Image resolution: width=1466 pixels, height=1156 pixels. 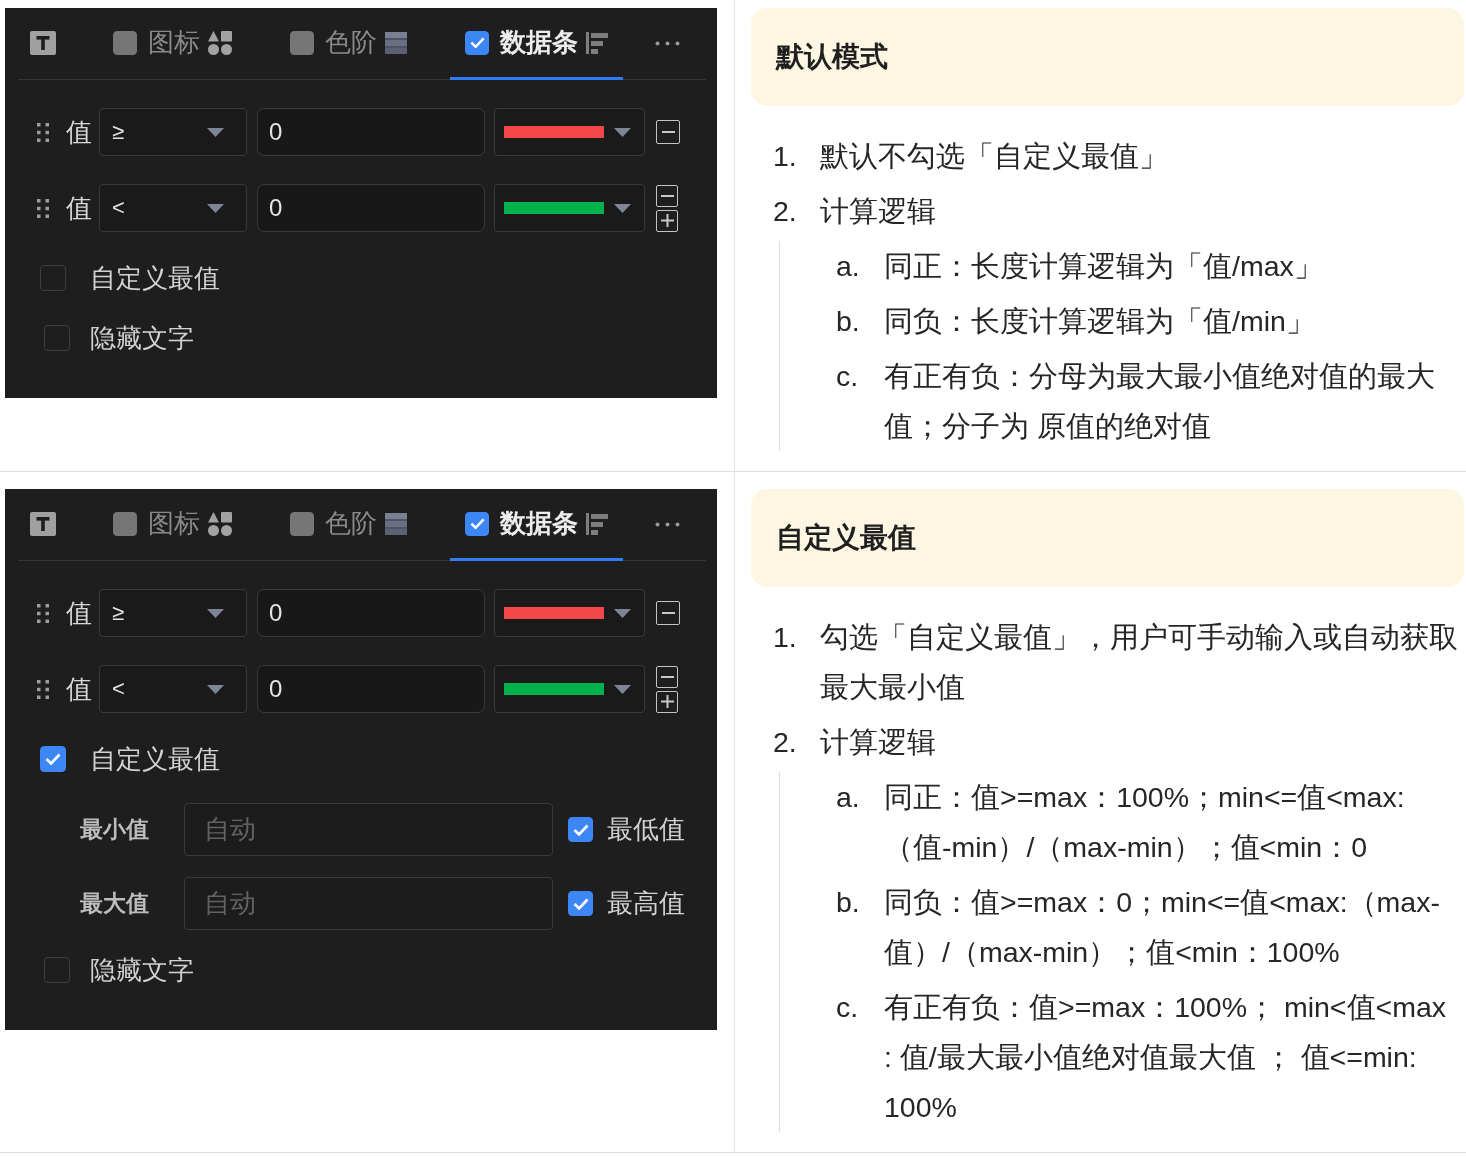 I want to click on text-format-icon, so click(x=43, y=42).